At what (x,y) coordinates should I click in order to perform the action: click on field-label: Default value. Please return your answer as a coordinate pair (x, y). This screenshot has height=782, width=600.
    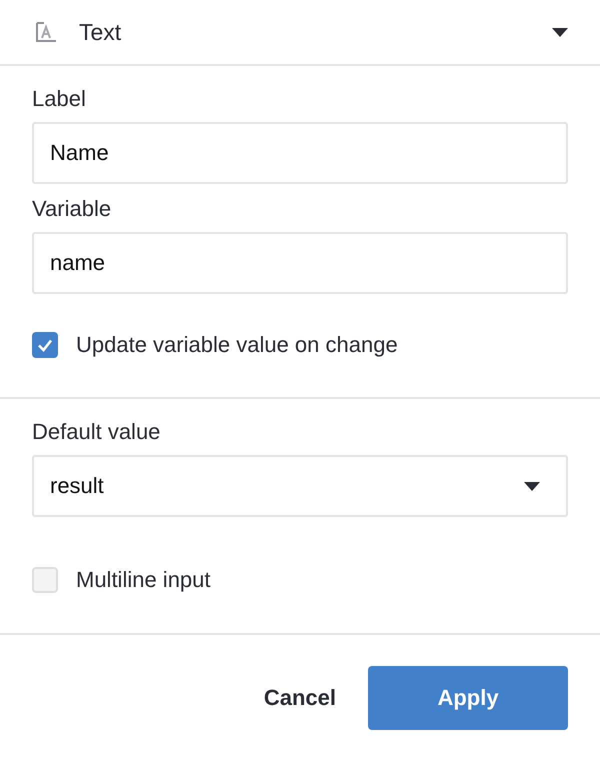
    Looking at the image, I should click on (97, 432).